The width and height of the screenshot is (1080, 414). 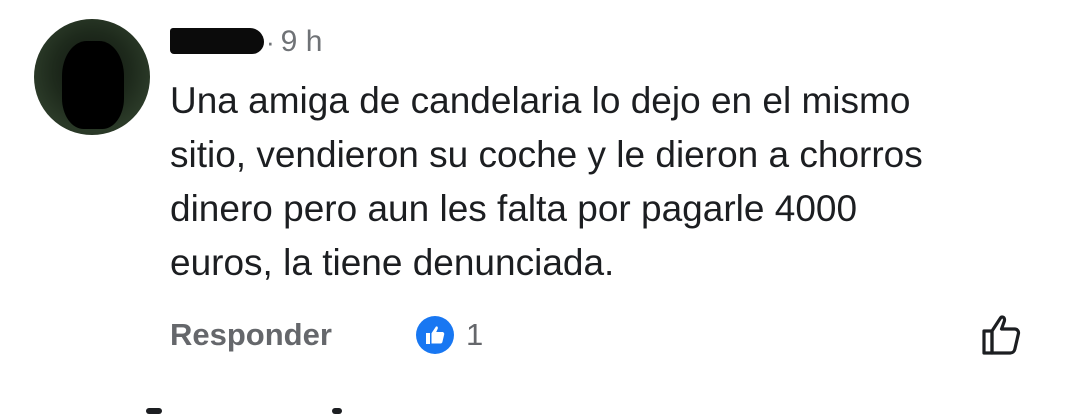 I want to click on reaction-summary: 1, so click(x=449, y=335).